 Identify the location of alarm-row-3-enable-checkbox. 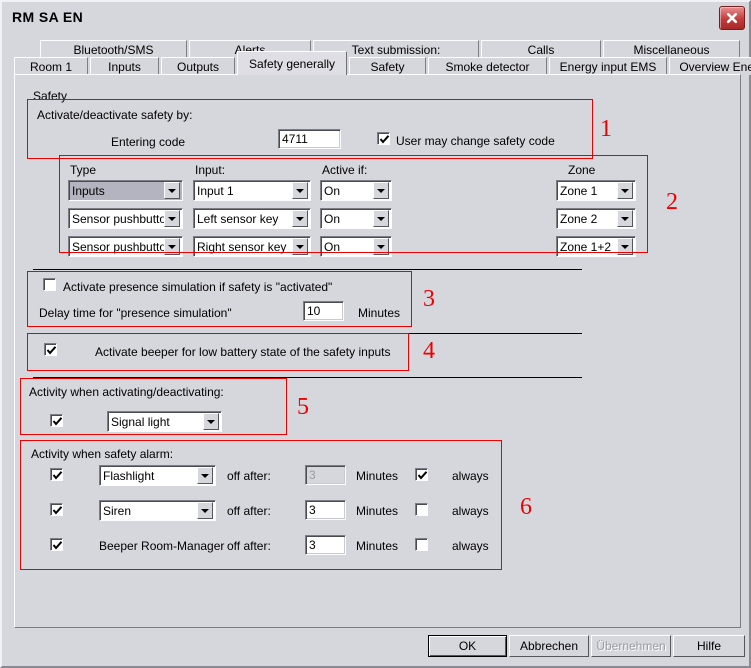
(56, 544).